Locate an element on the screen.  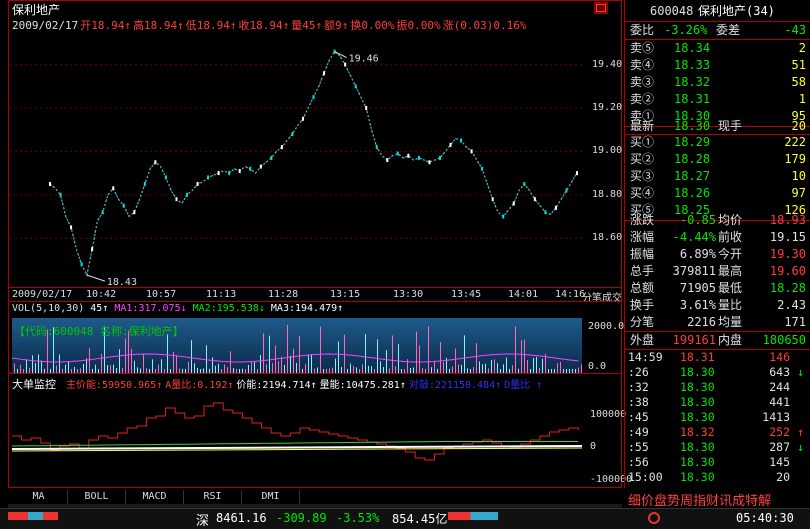
ask-volume: 58 is located at coordinates (798, 82).